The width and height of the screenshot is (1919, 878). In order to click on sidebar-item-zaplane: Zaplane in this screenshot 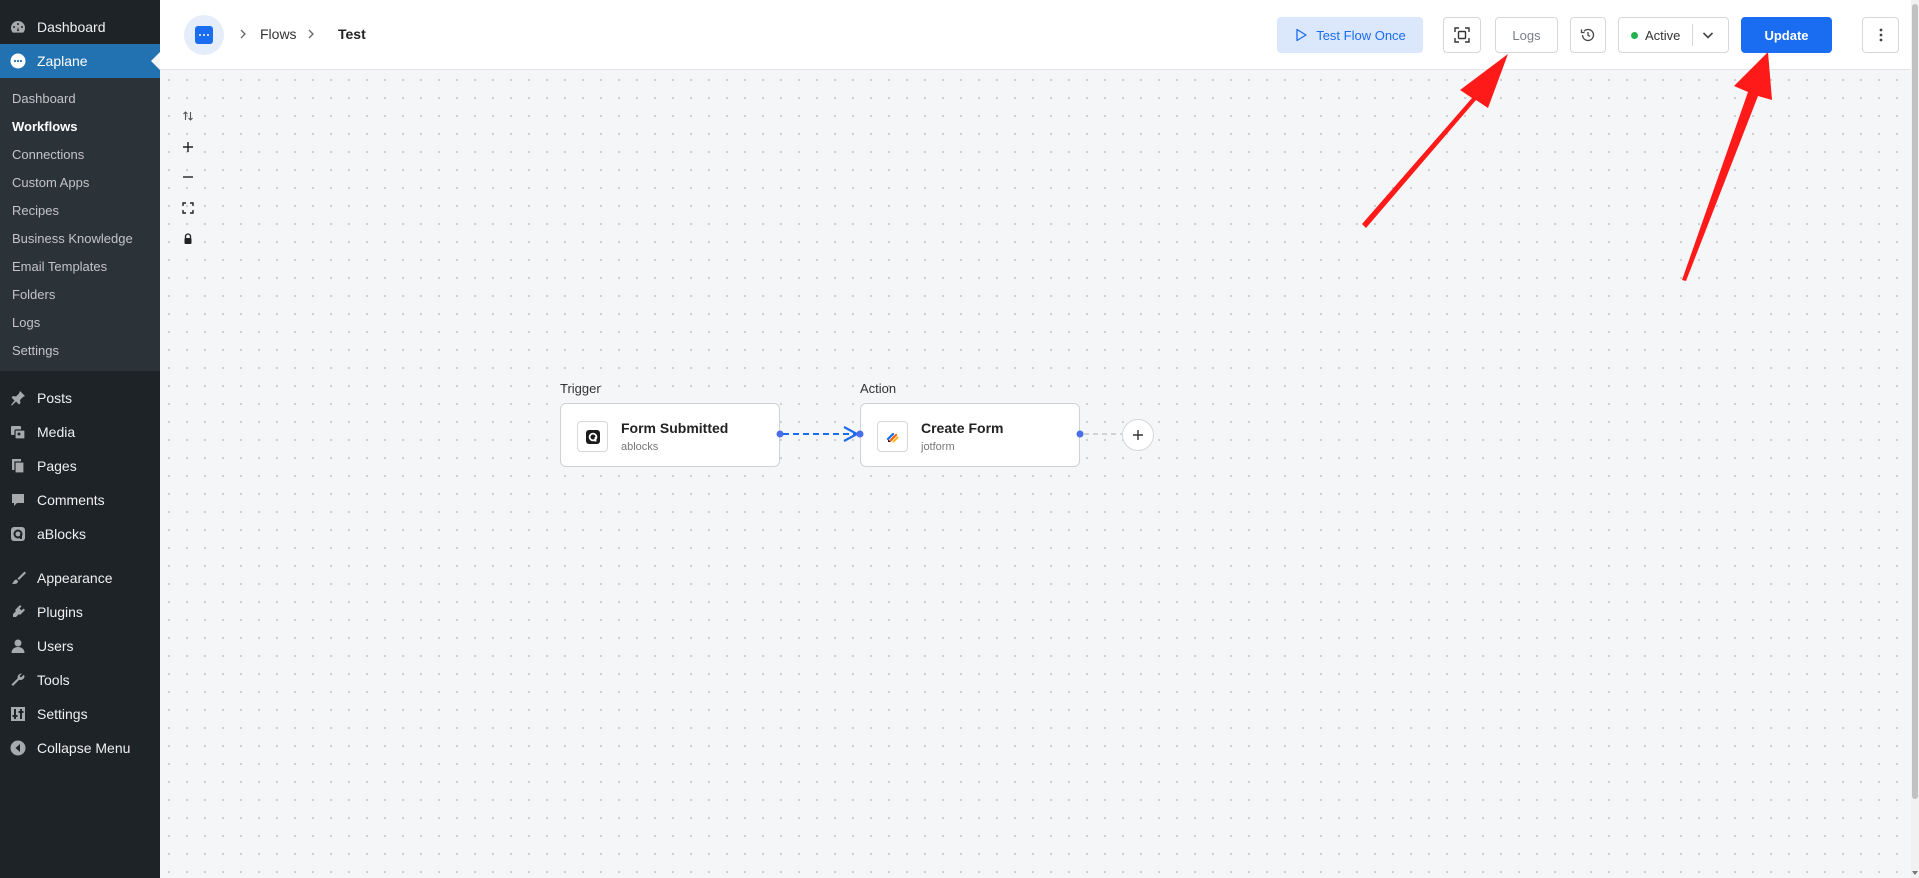, I will do `click(80, 61)`.